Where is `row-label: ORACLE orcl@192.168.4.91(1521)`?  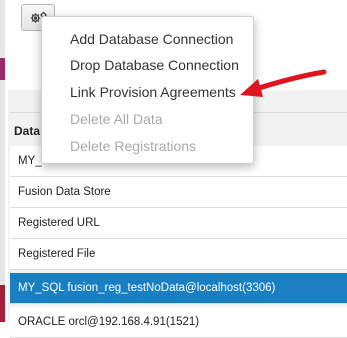
row-label: ORACLE orcl@192.168.4.91(1521) is located at coordinates (109, 322).